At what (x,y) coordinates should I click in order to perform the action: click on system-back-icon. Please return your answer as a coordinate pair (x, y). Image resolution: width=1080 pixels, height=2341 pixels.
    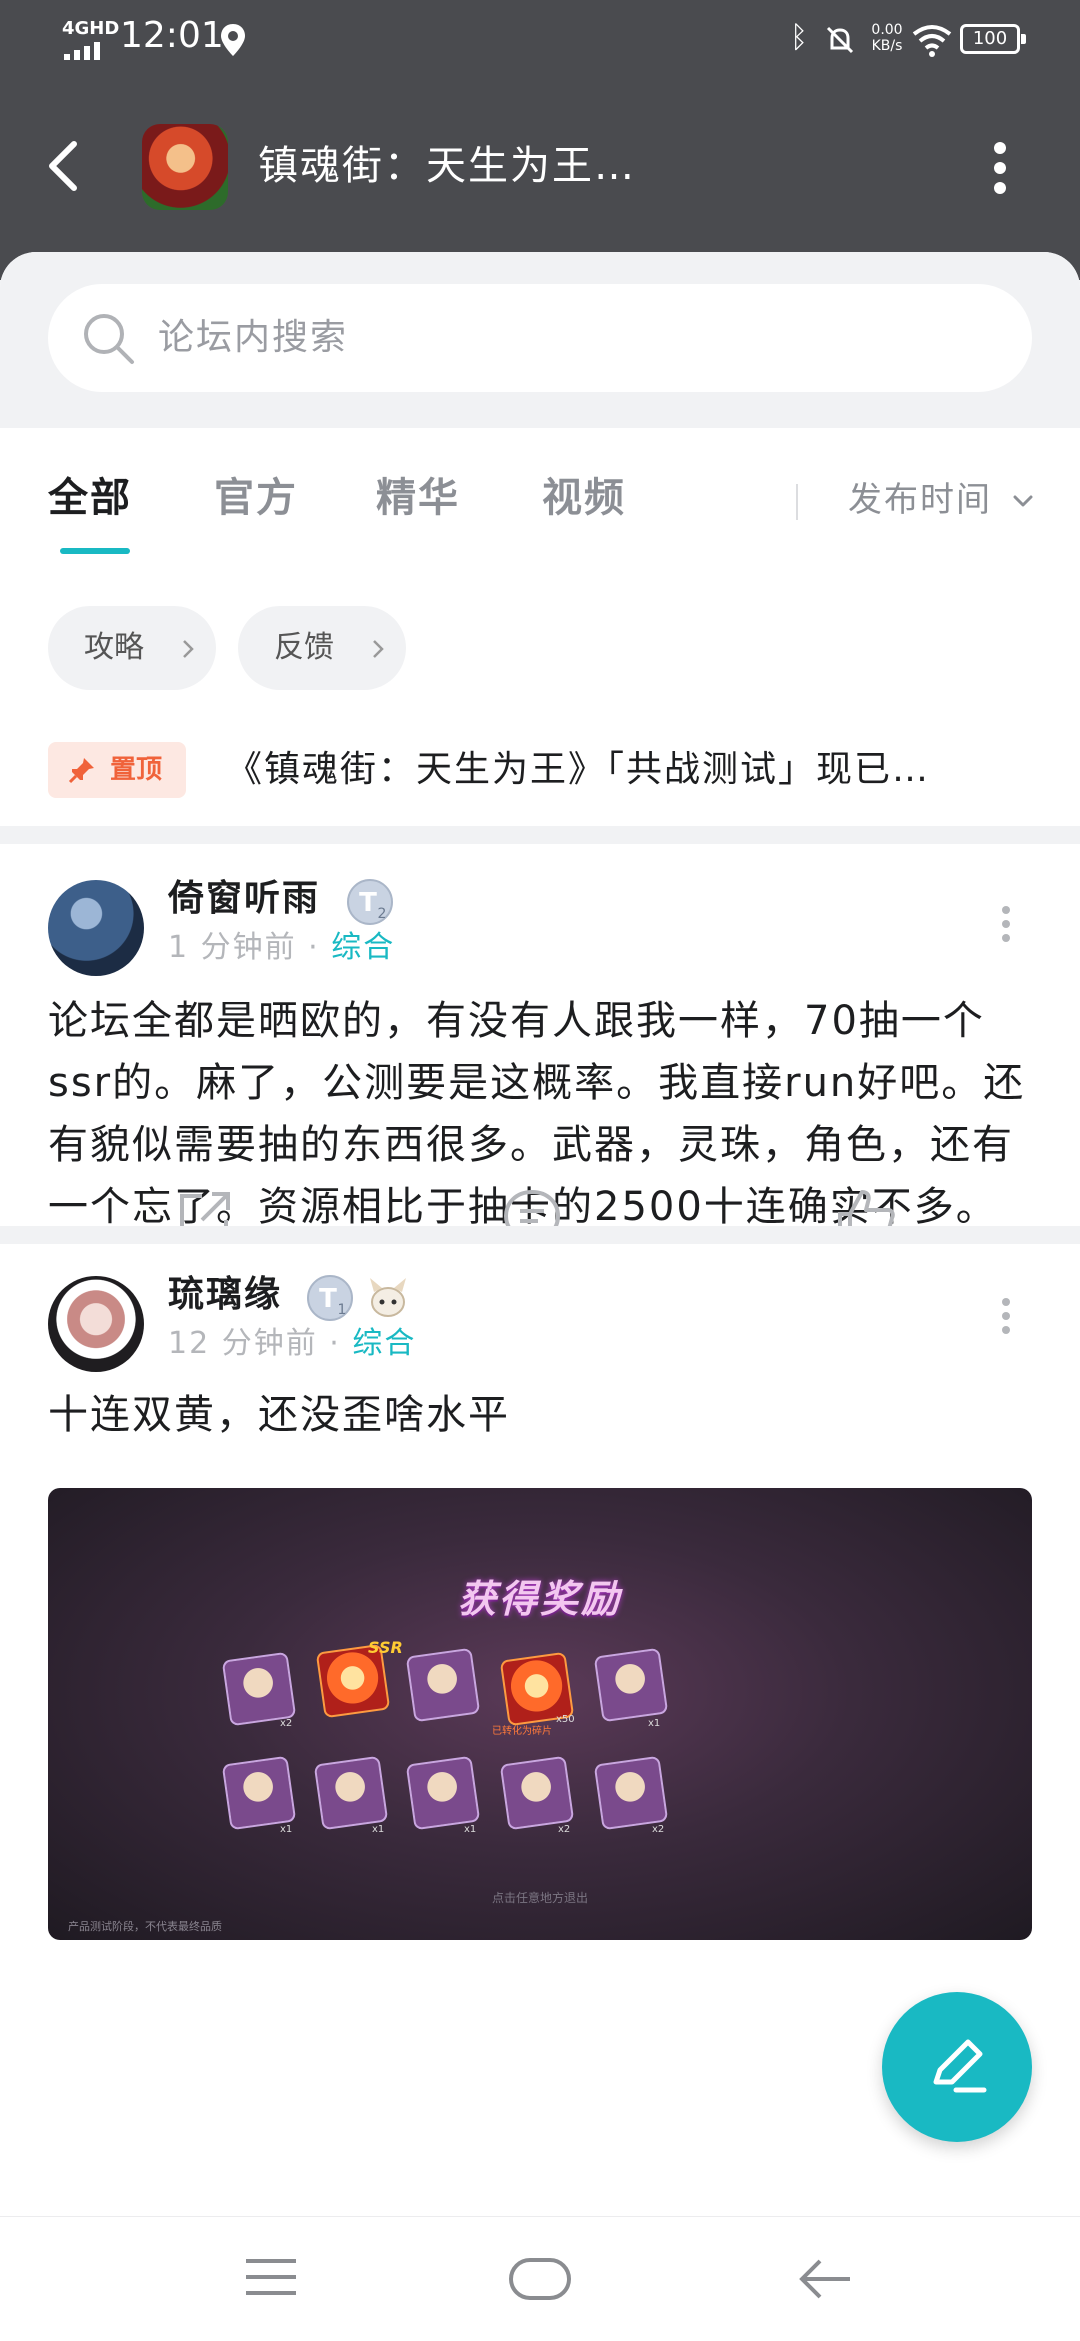
    Looking at the image, I should click on (825, 2279).